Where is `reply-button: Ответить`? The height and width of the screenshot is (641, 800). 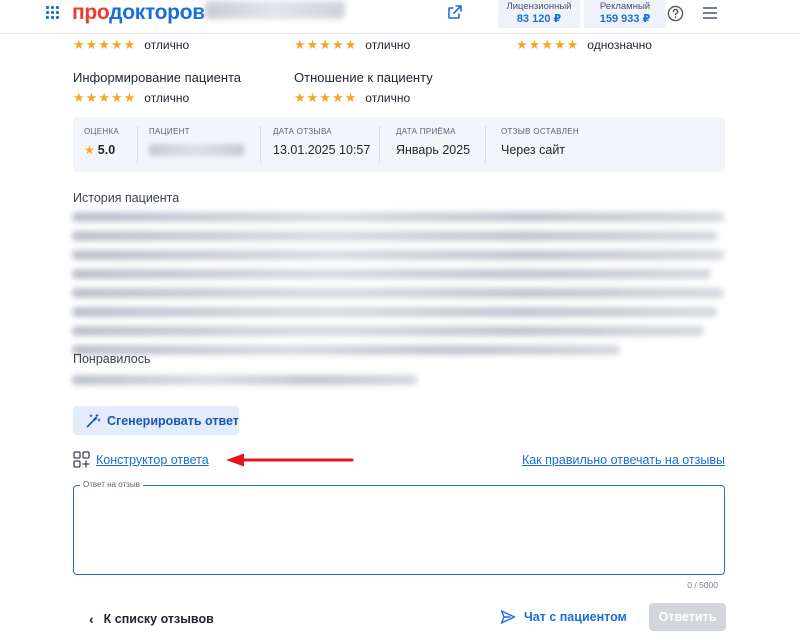 reply-button: Ответить is located at coordinates (687, 617).